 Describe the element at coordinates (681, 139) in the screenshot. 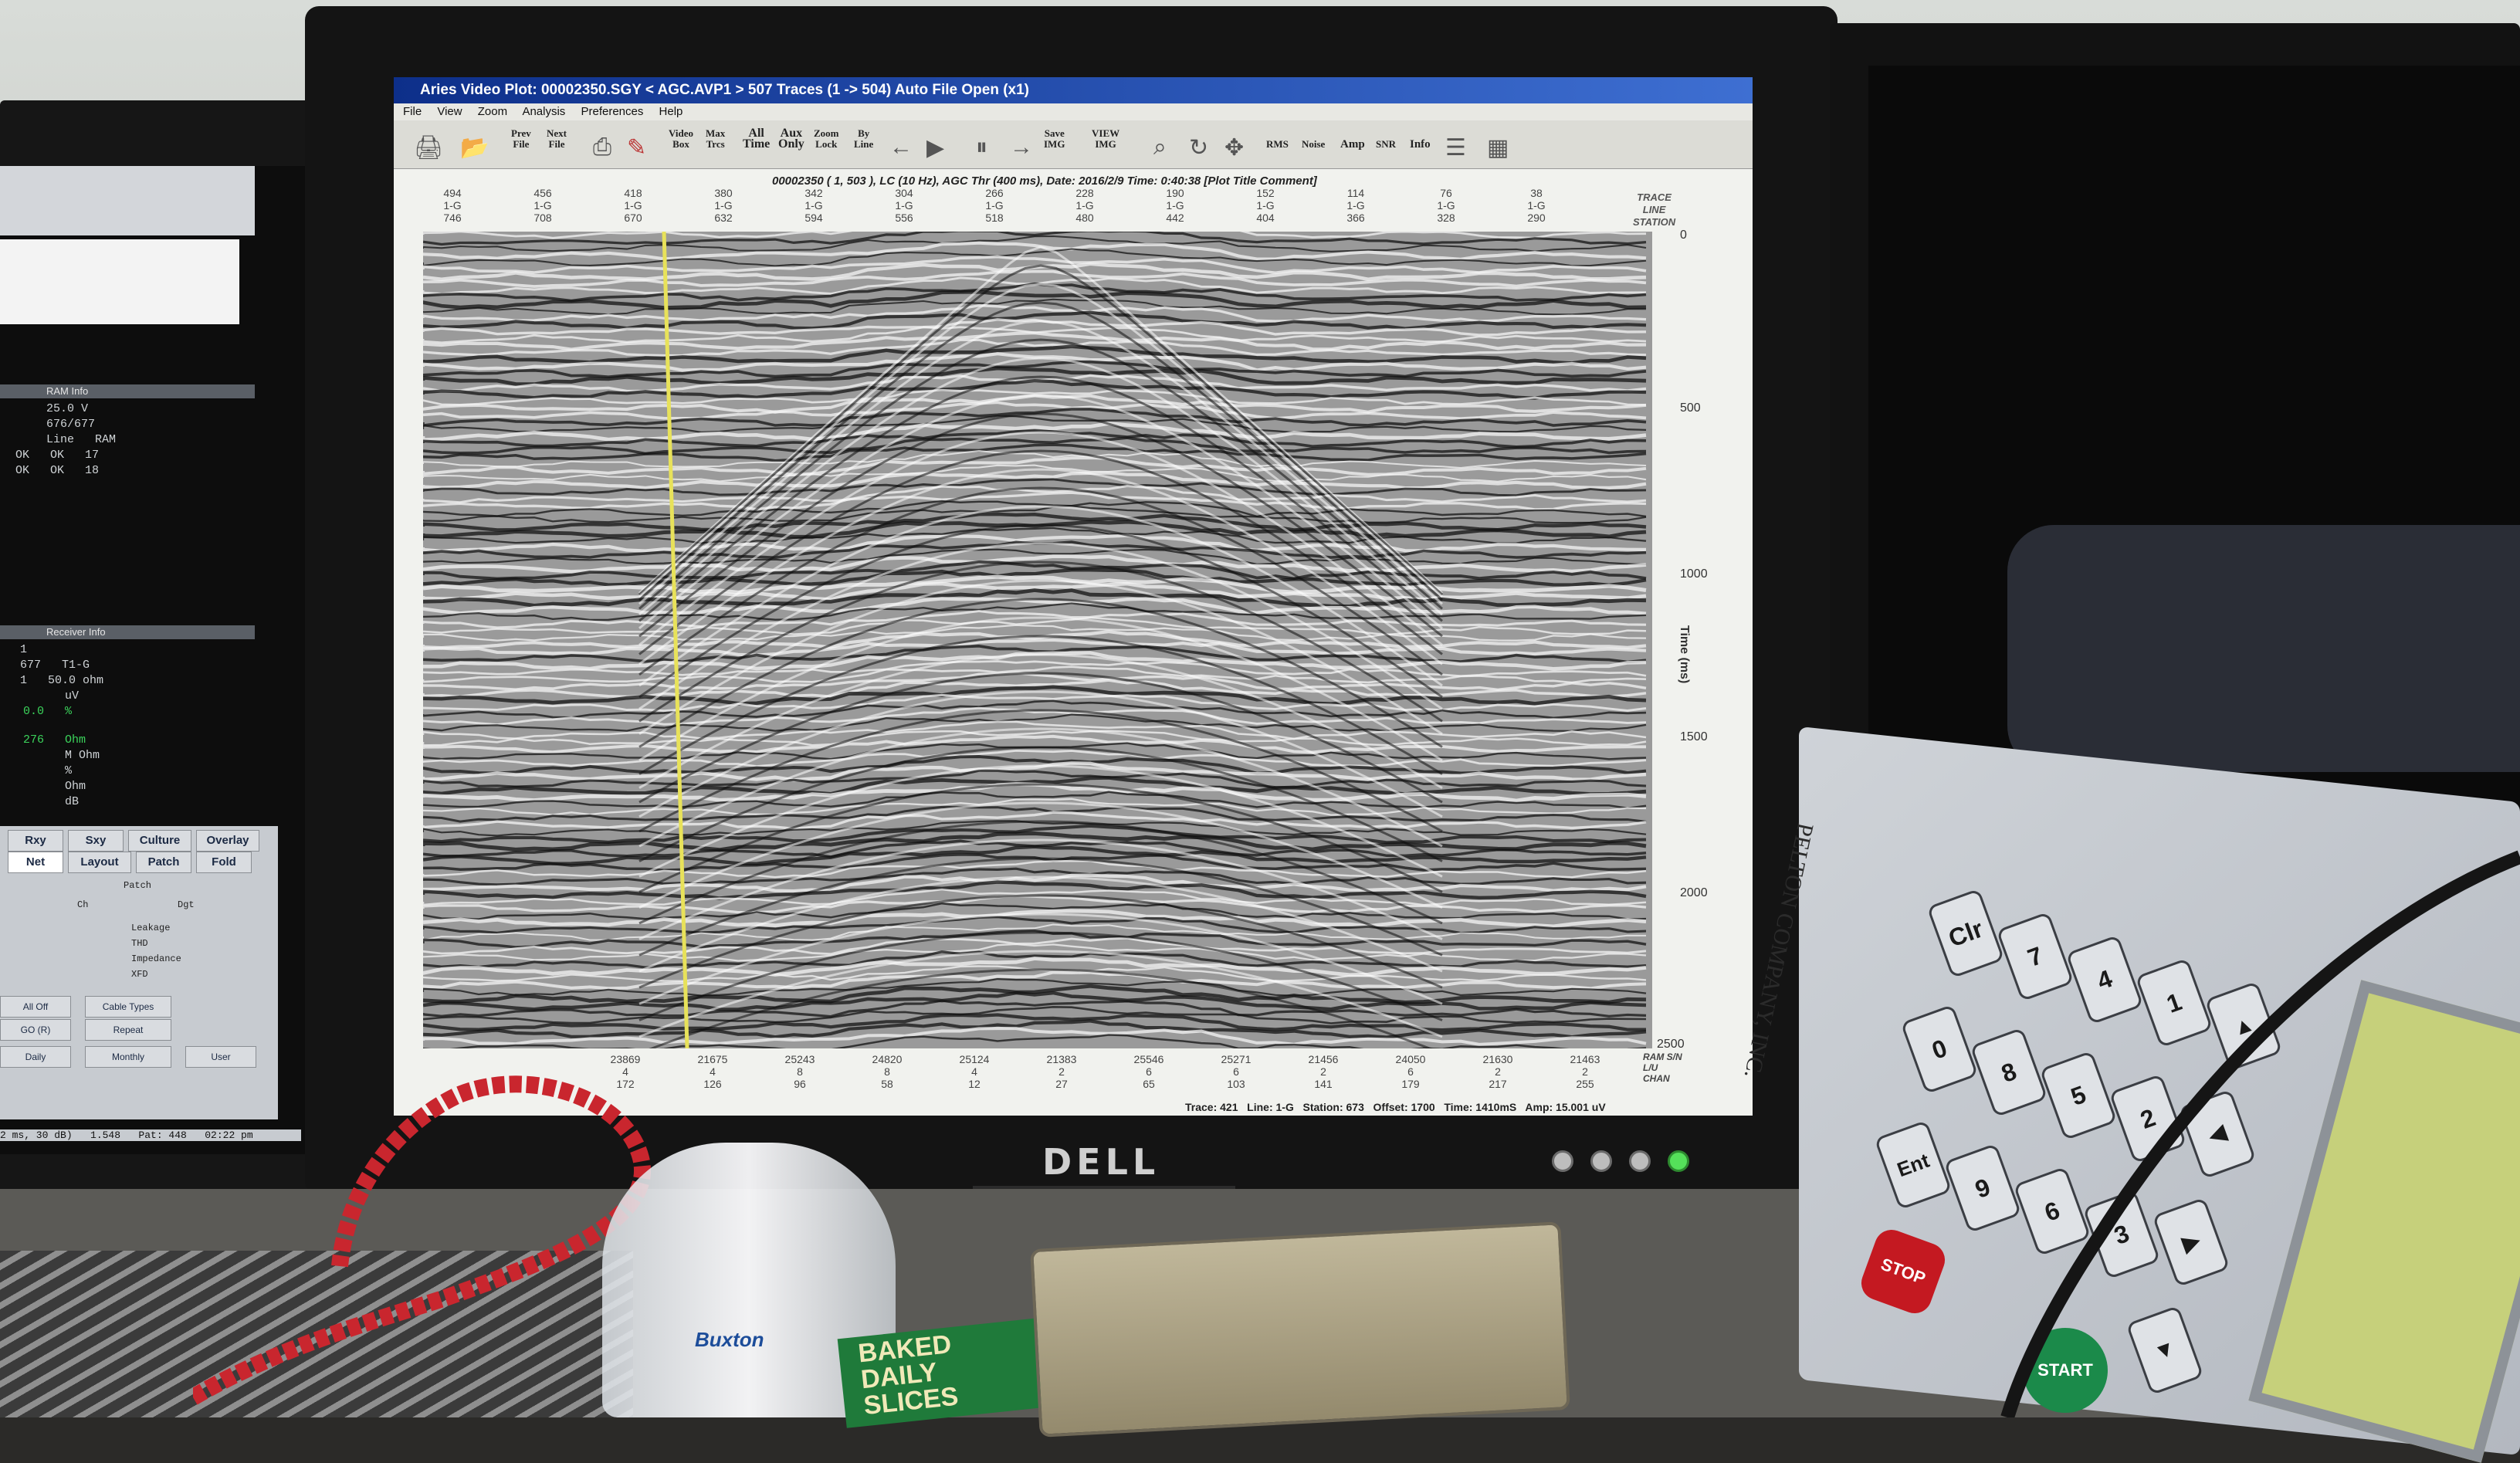

I see `video-box-button: Video Box` at that location.